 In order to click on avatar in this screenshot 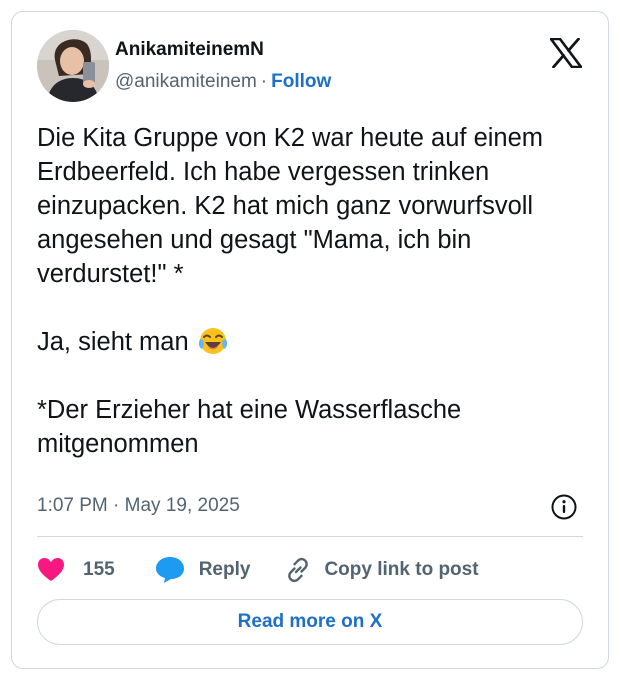, I will do `click(73, 66)`.